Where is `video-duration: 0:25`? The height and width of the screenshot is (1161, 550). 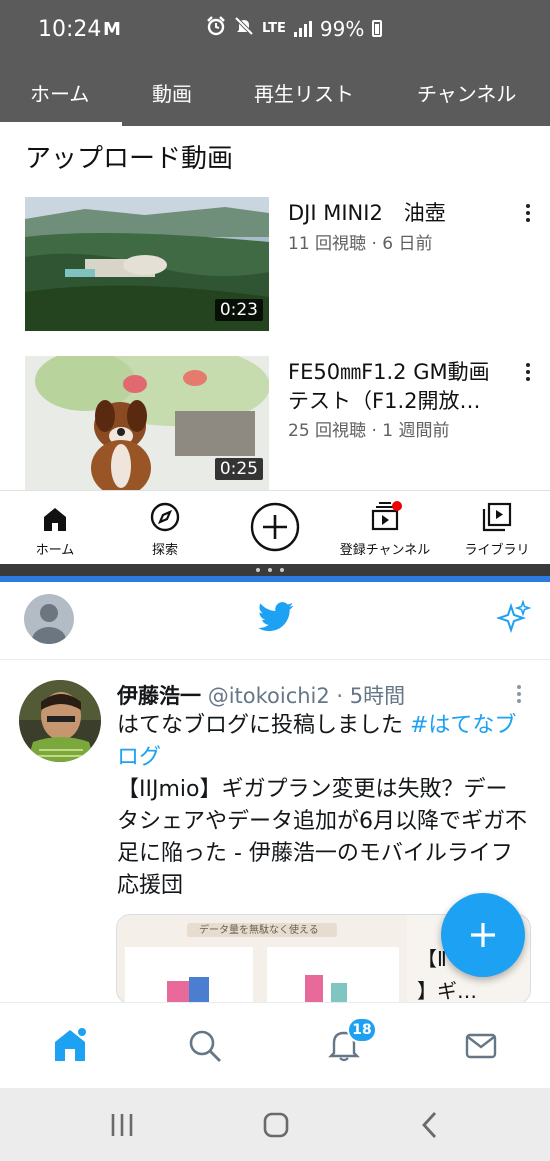
video-duration: 0:25 is located at coordinates (238, 469).